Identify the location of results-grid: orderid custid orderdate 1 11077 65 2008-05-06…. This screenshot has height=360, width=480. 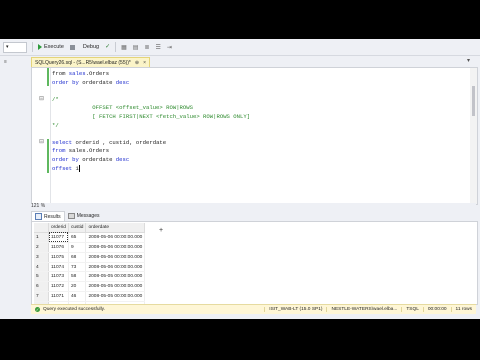
(90, 263).